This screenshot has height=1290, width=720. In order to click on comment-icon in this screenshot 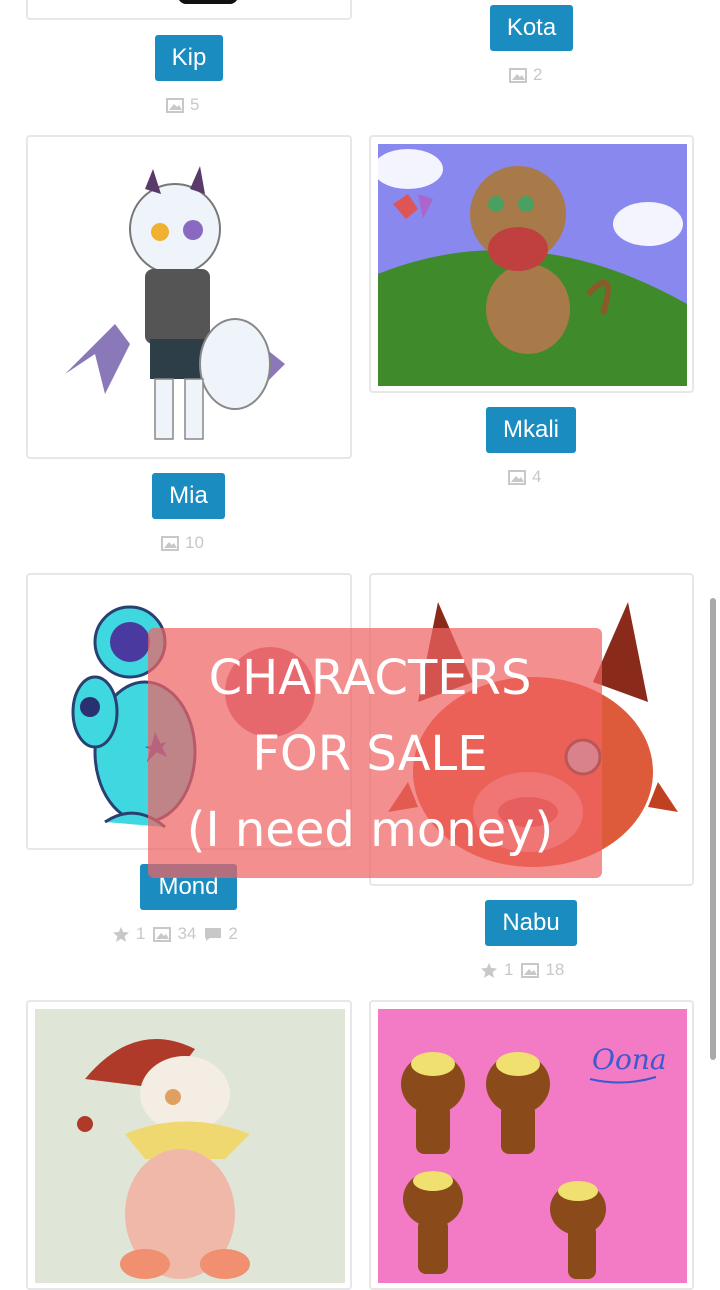, I will do `click(213, 934)`.